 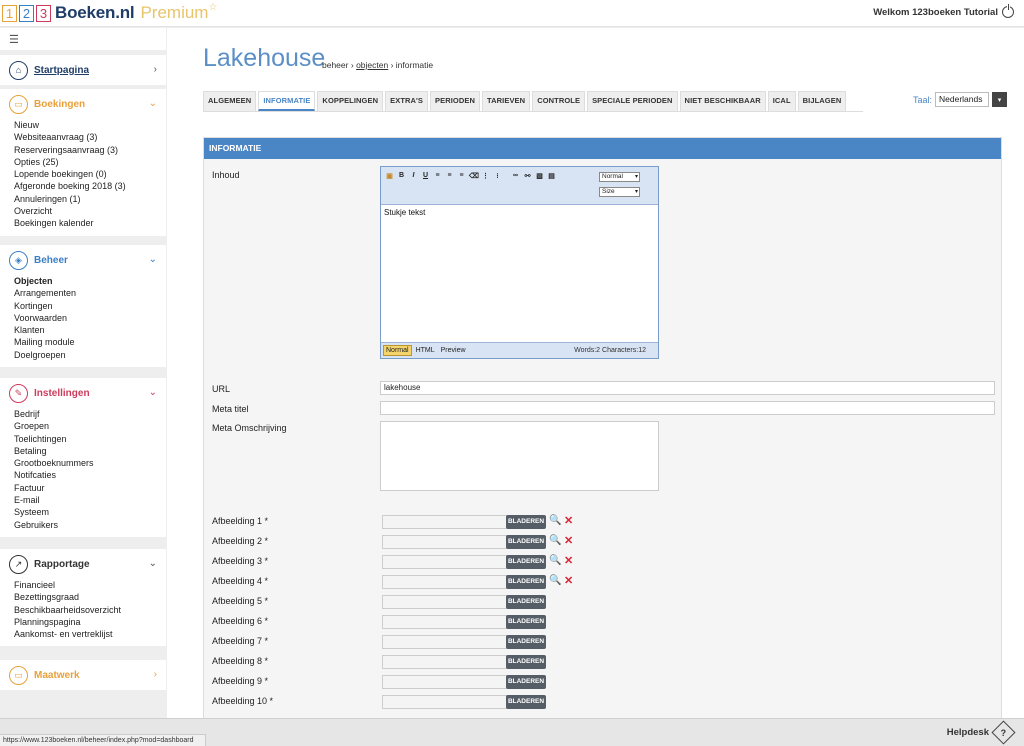 I want to click on rich-text-editor: ▣ B I U ≡ ≡ ≡ ⌫ ⋮ ⁝ ∞ ⚯ ▧ ▤ Normal Size, so click(x=519, y=262).